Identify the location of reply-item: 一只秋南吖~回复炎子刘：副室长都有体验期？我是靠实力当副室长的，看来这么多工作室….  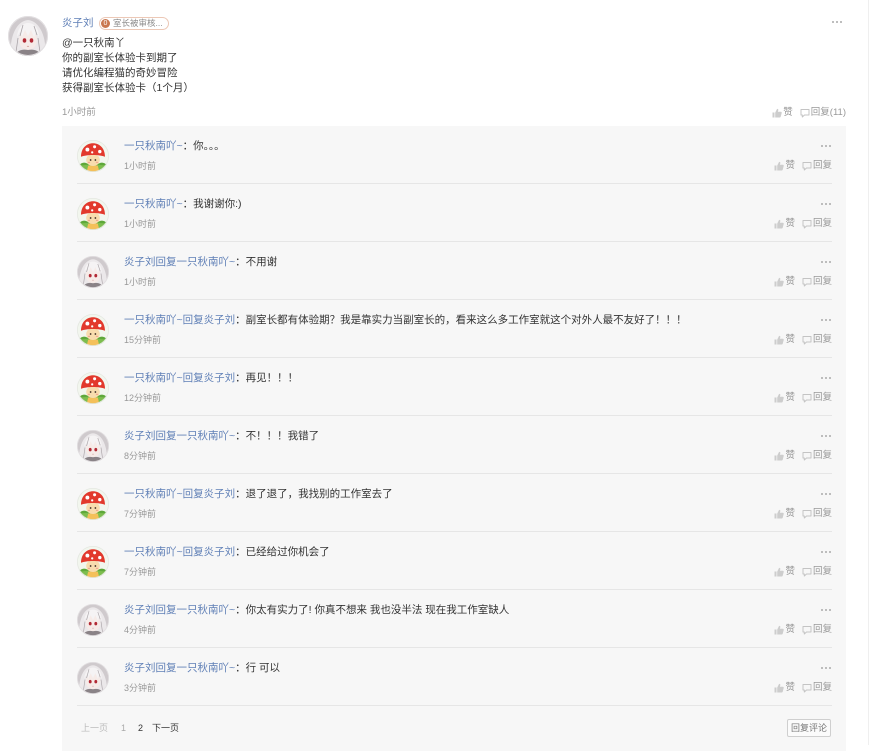
(454, 329).